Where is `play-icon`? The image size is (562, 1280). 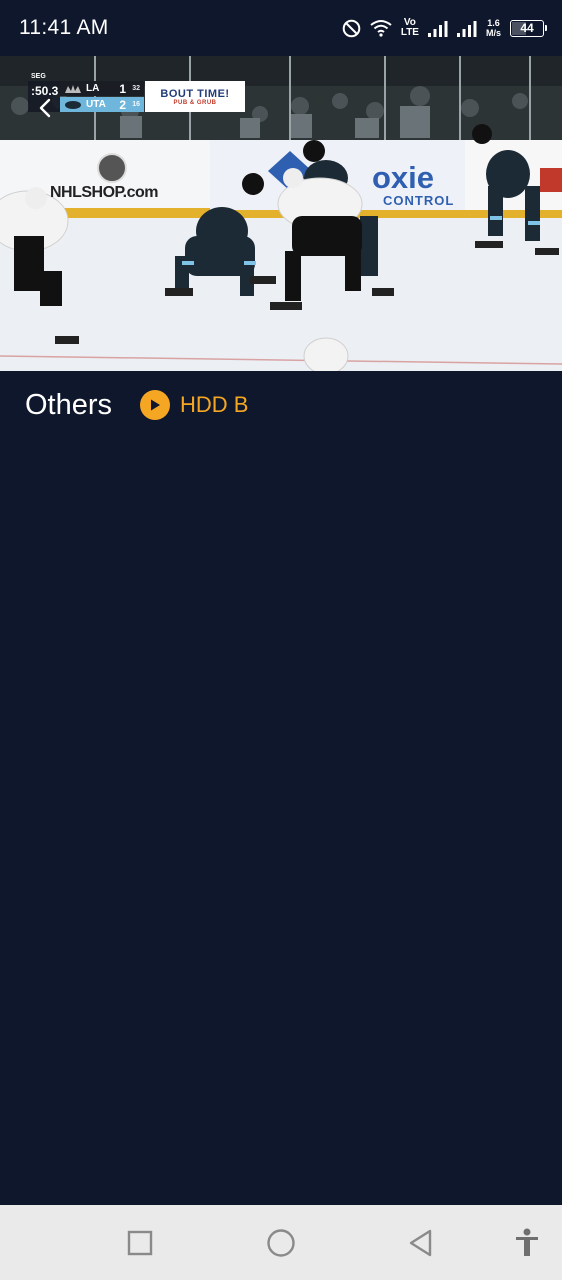
play-icon is located at coordinates (155, 405).